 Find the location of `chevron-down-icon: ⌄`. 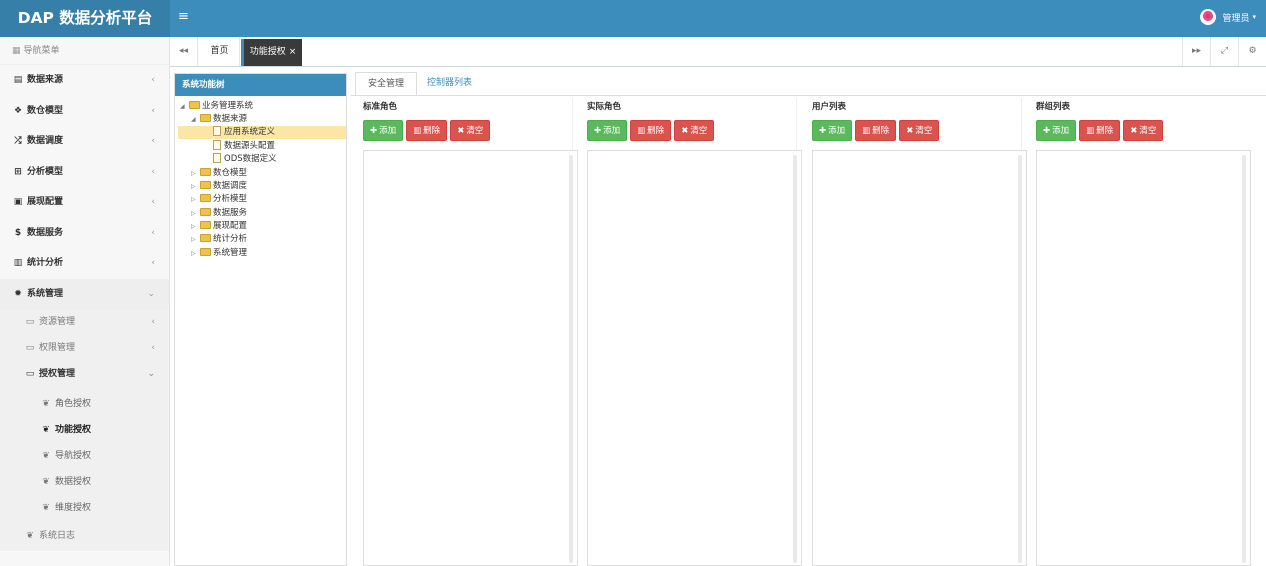

chevron-down-icon: ⌄ is located at coordinates (151, 374).